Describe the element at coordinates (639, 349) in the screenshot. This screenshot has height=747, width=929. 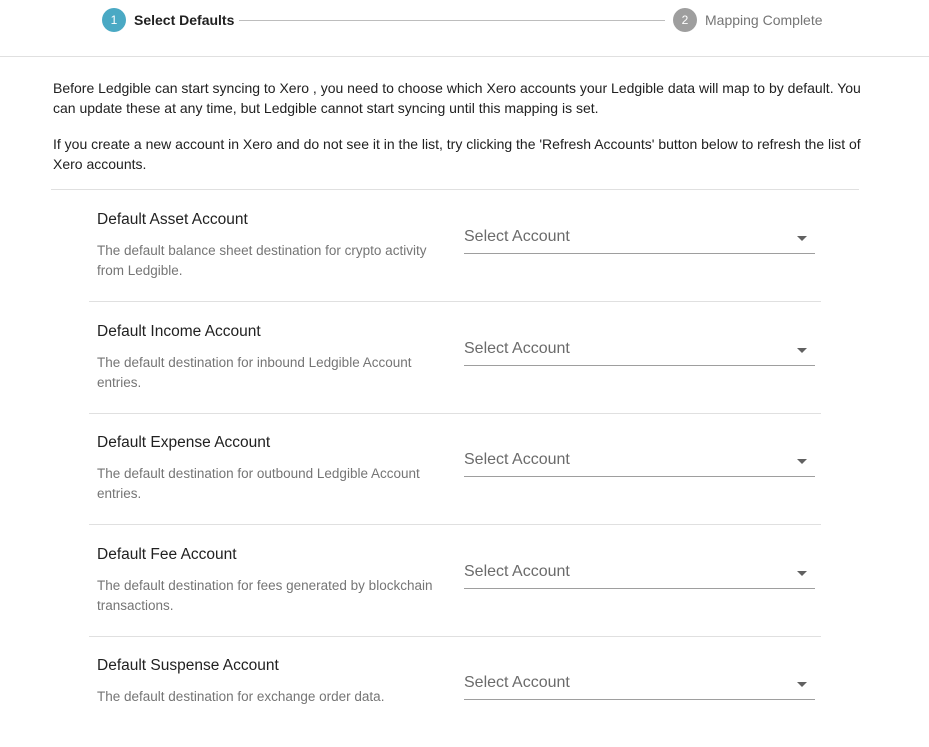
I see `income-account-select: Select Account` at that location.